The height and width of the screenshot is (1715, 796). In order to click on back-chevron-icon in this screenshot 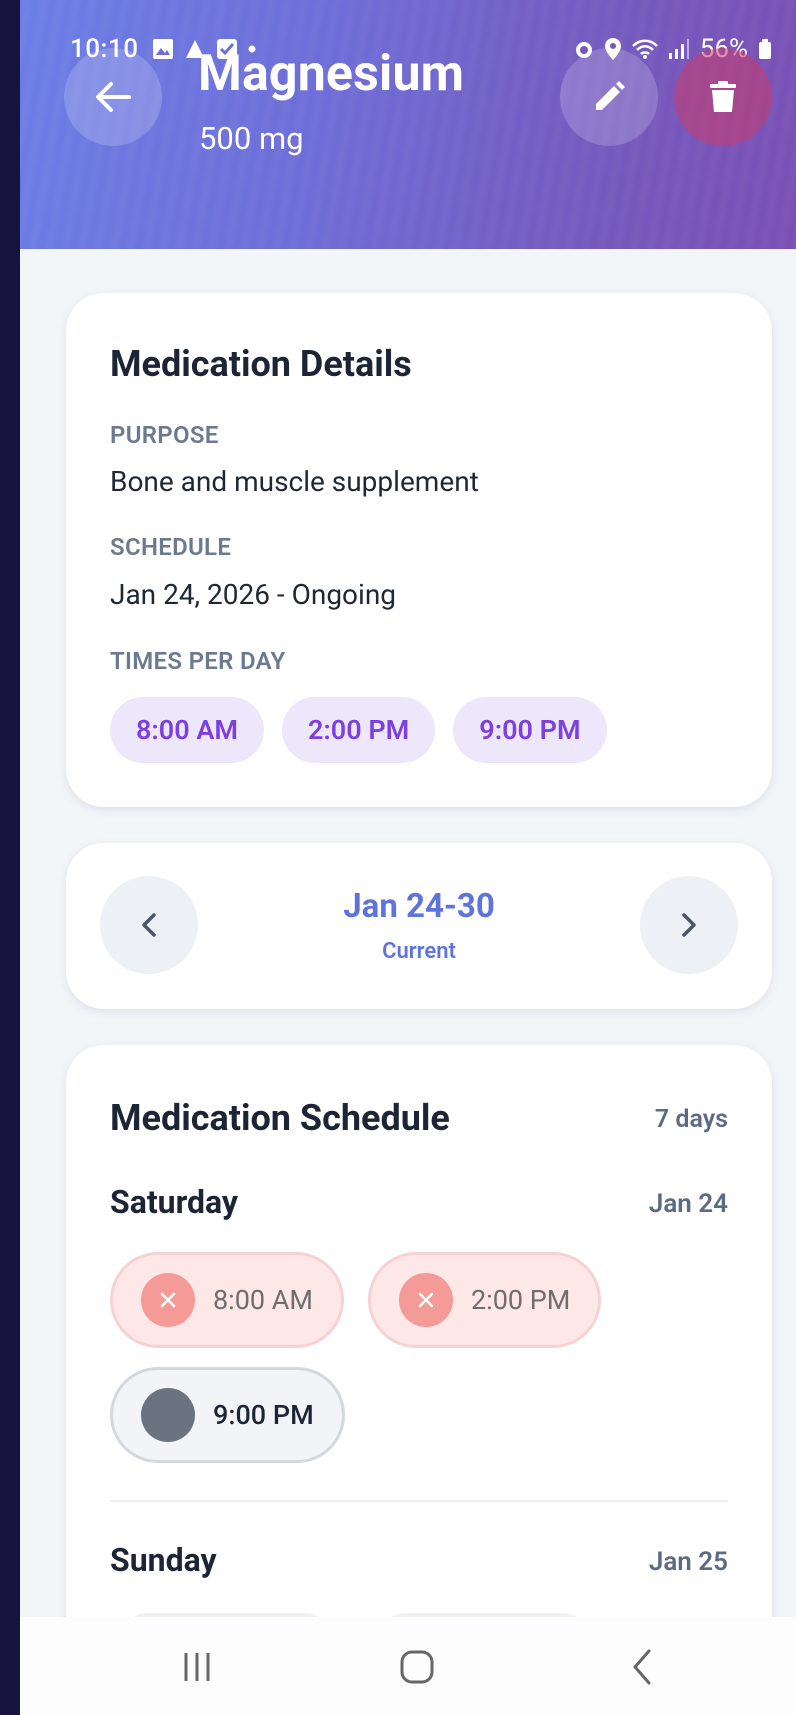, I will do `click(642, 1667)`.